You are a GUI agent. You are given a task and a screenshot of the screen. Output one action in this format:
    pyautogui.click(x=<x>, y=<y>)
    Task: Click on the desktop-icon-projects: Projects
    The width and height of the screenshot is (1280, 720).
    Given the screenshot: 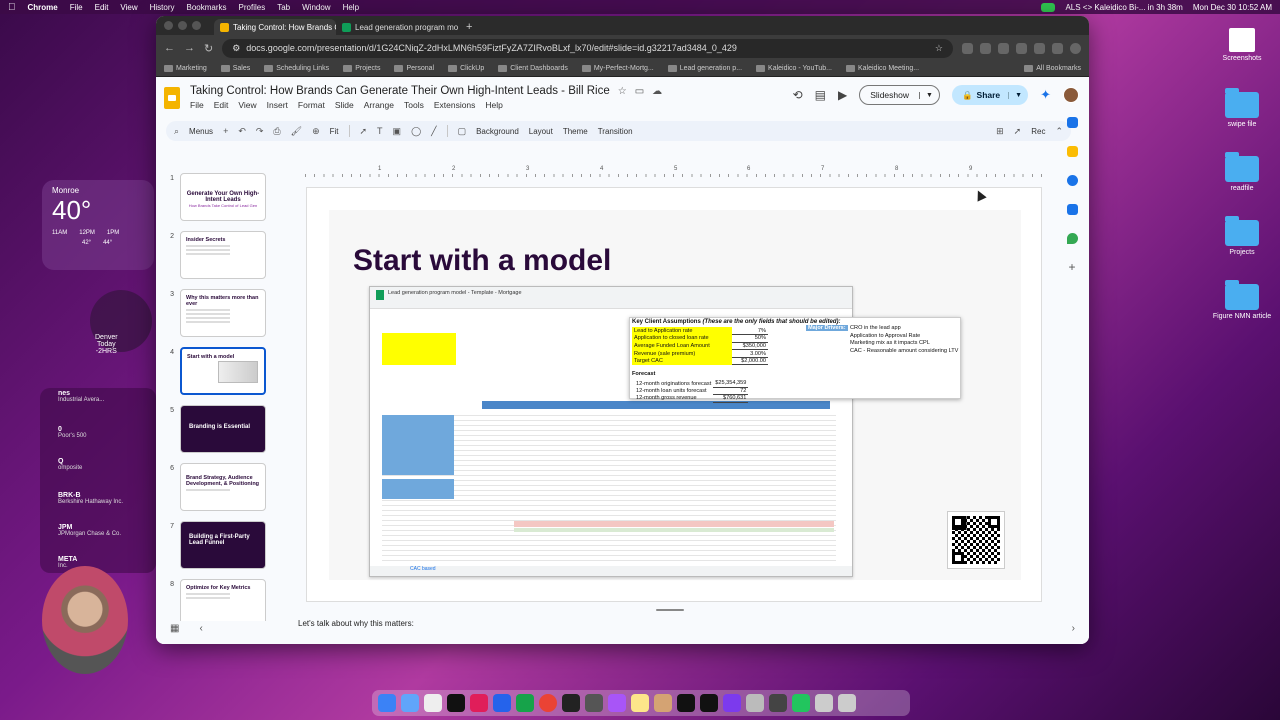 What is the action you would take?
    pyautogui.click(x=1242, y=236)
    